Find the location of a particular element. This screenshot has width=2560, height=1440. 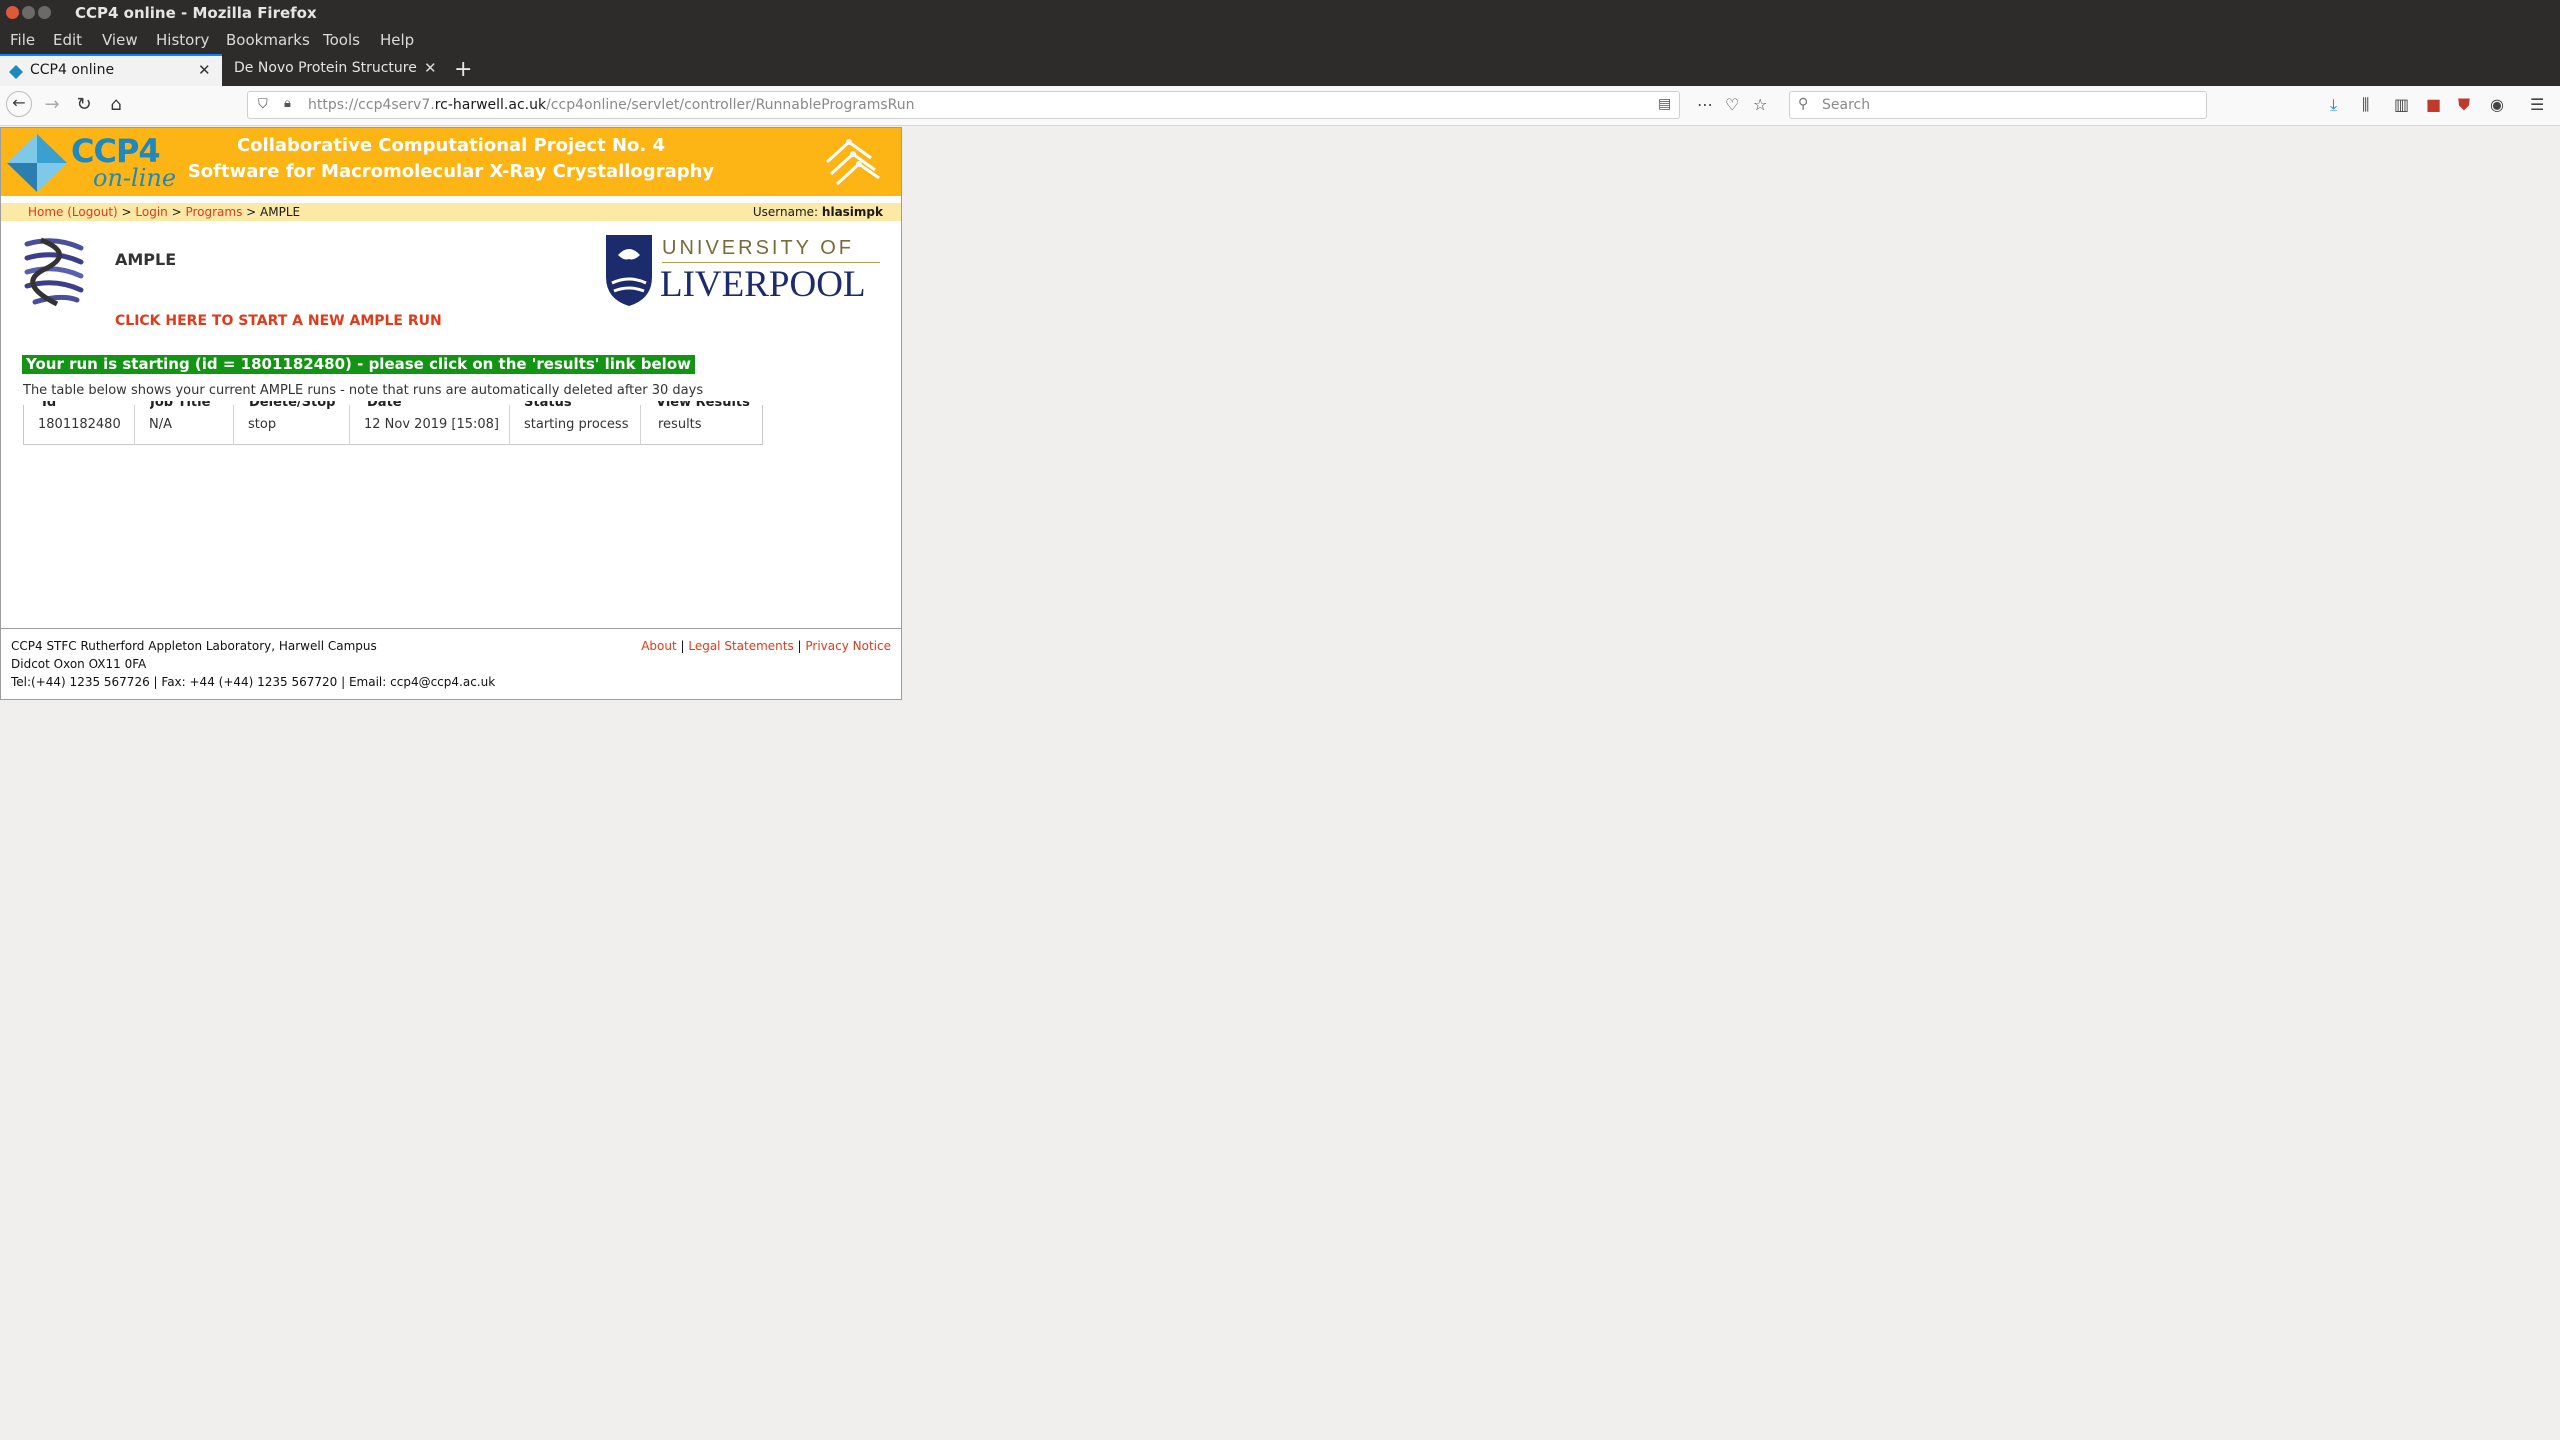

cell-job-title: N/A is located at coordinates (160, 424).